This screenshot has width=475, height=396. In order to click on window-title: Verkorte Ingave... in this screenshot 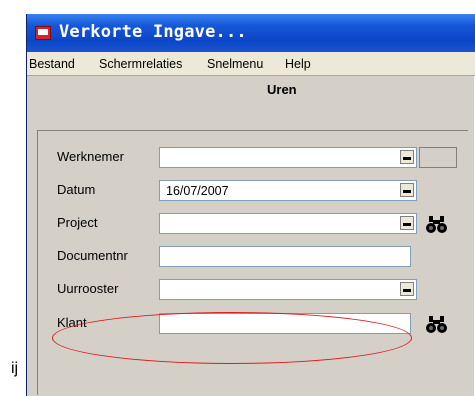, I will do `click(153, 32)`.